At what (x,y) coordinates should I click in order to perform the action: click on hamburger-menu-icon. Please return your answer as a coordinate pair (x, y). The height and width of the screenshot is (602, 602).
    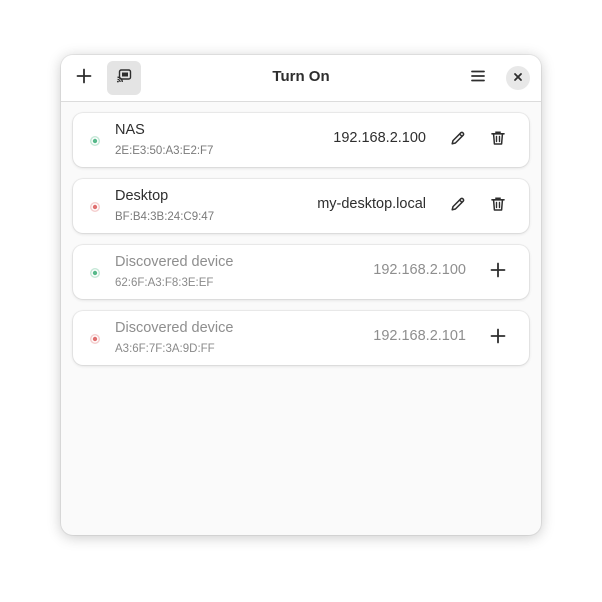
    Looking at the image, I should click on (478, 78).